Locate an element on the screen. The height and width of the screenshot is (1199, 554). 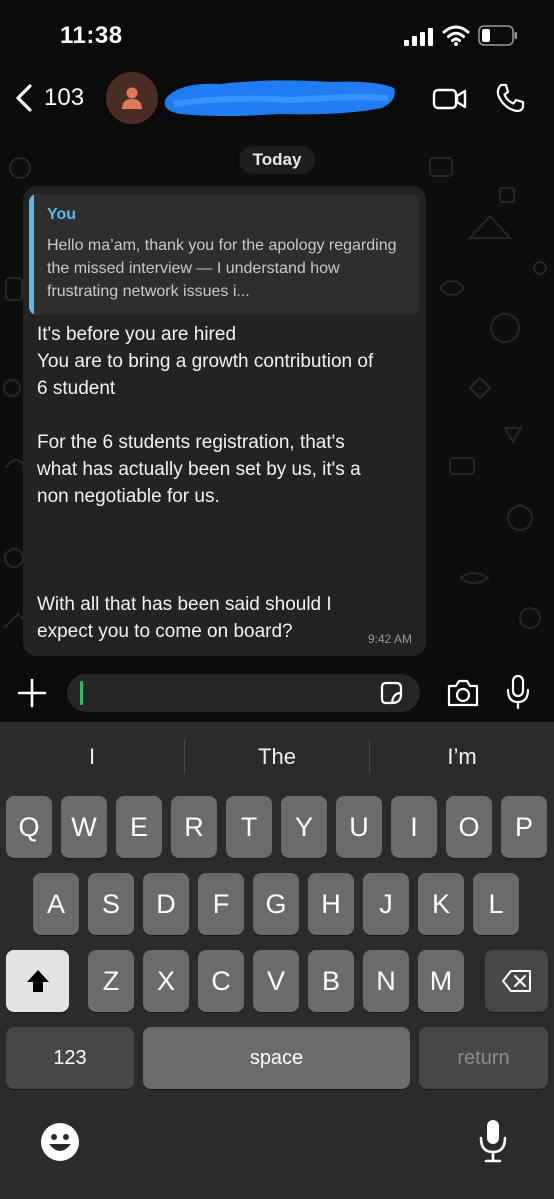
quote-author: You is located at coordinates (62, 214).